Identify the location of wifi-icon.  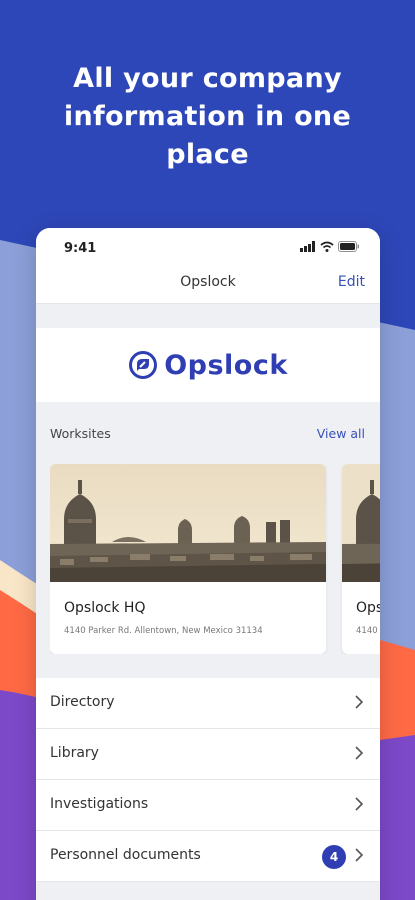
(327, 246).